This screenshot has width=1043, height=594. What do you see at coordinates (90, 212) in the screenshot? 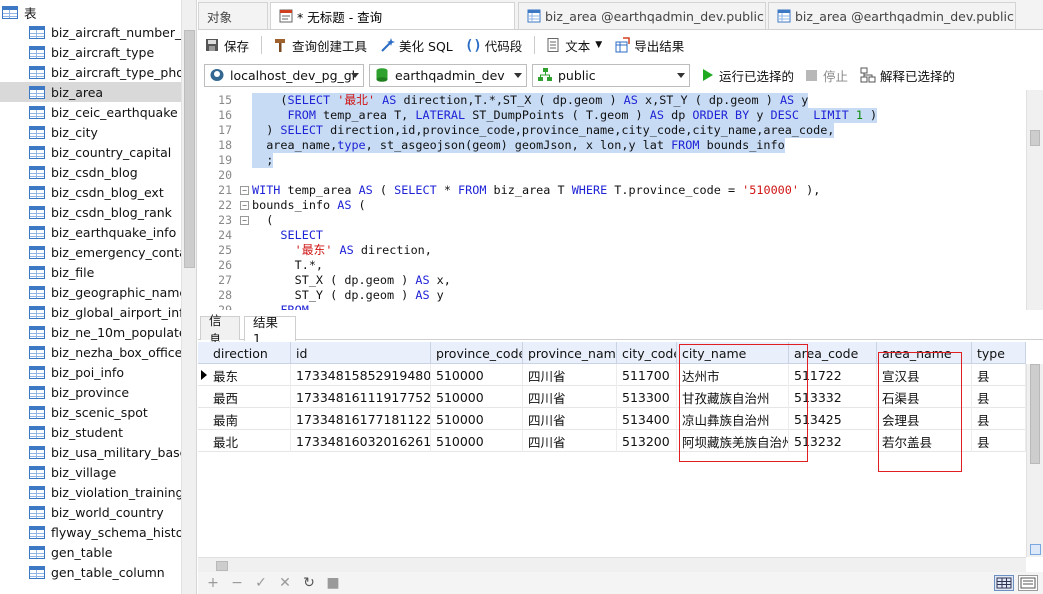
I see `tree-item-table: biz_csdn_blog_rank` at bounding box center [90, 212].